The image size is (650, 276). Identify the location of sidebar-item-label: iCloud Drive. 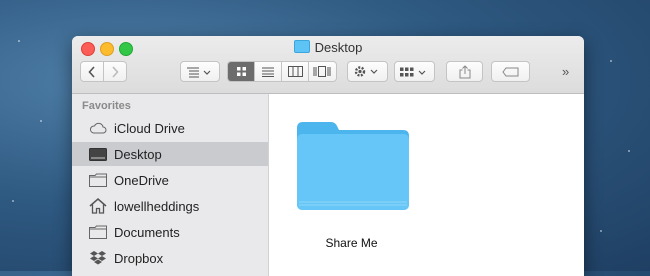
(149, 128).